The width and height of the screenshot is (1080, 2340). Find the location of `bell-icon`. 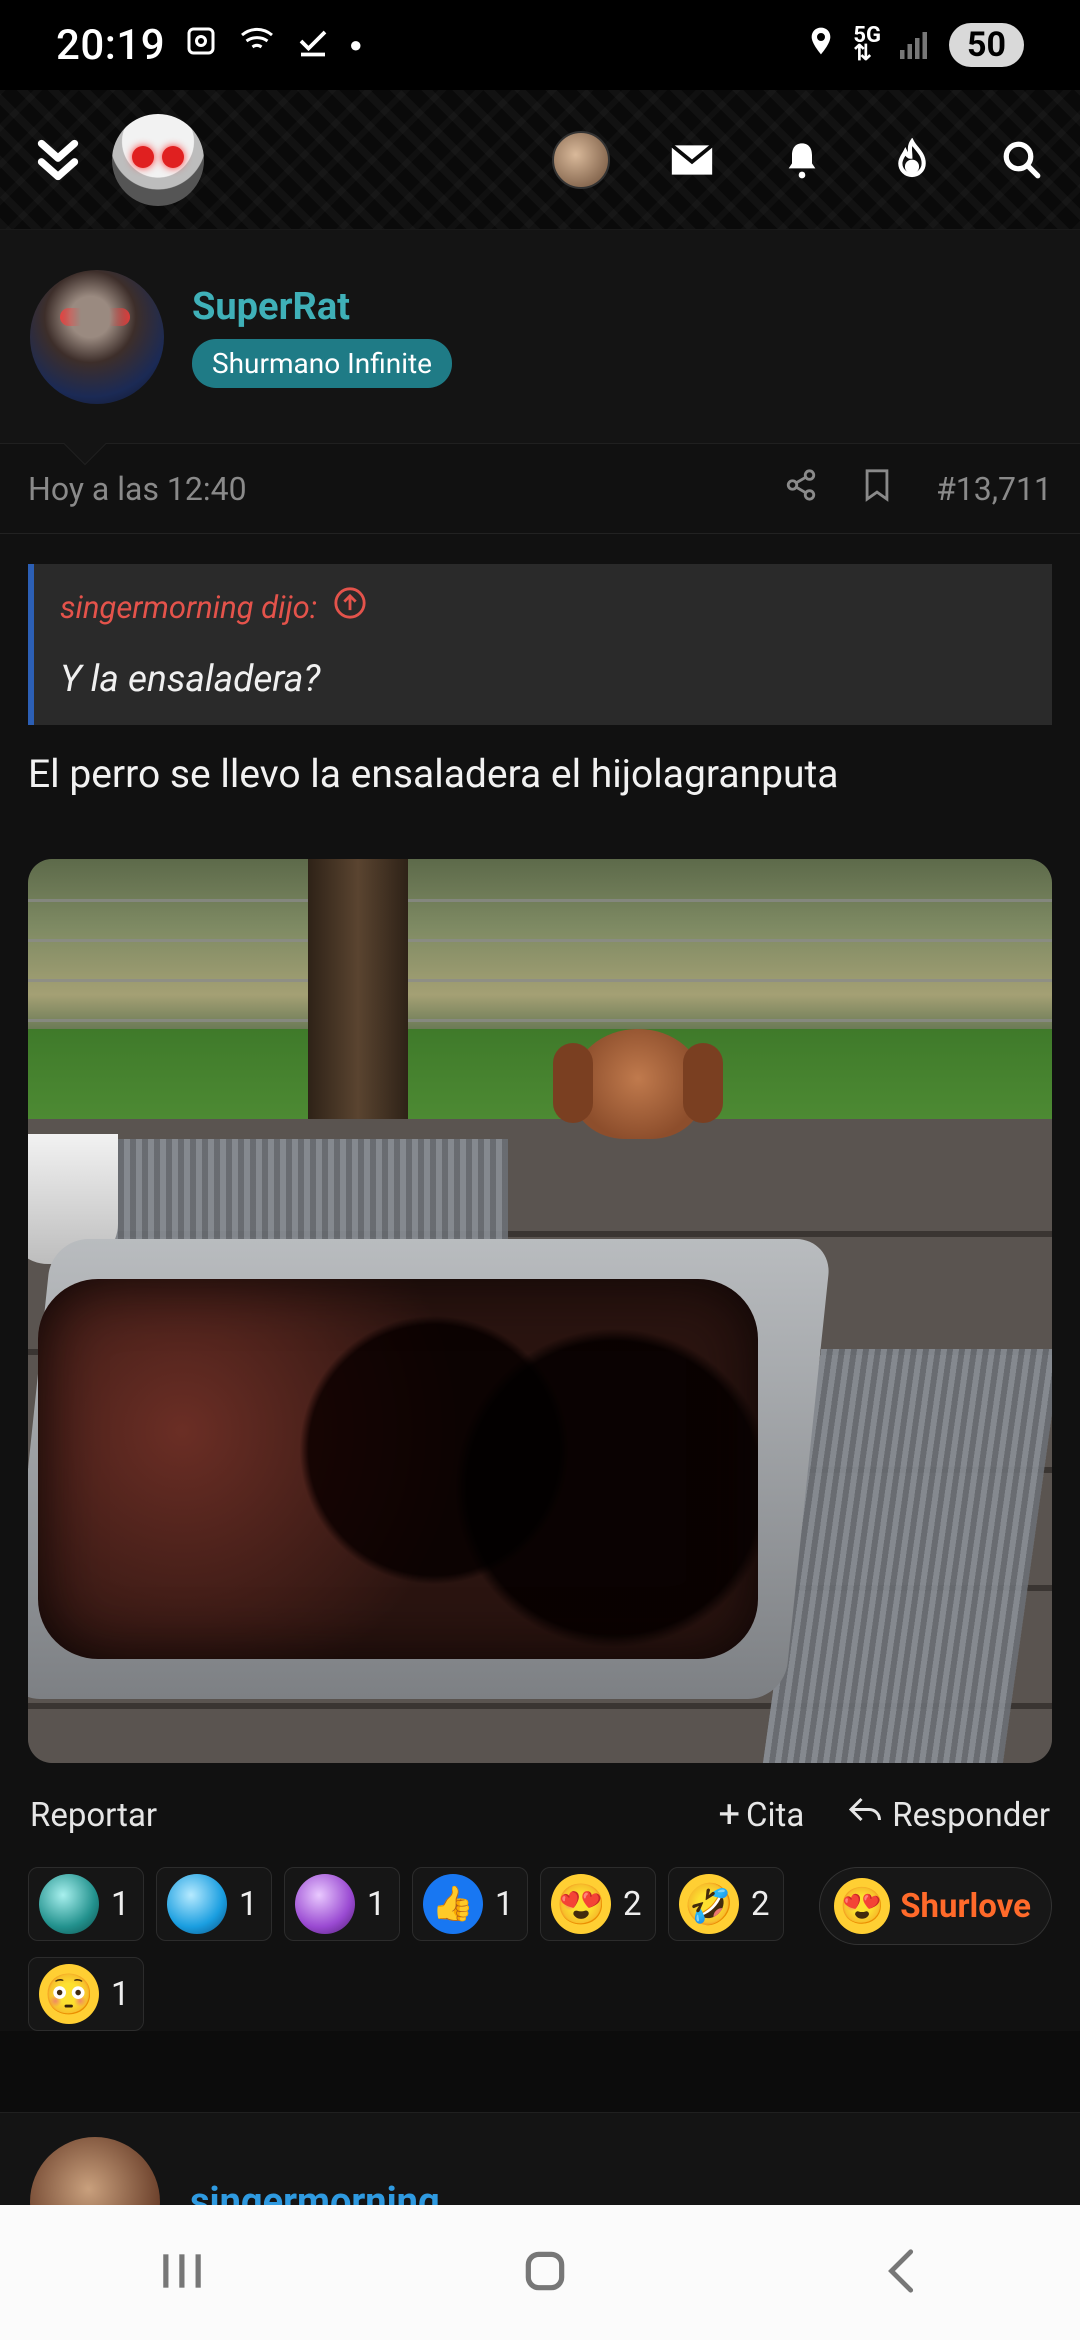

bell-icon is located at coordinates (802, 160).